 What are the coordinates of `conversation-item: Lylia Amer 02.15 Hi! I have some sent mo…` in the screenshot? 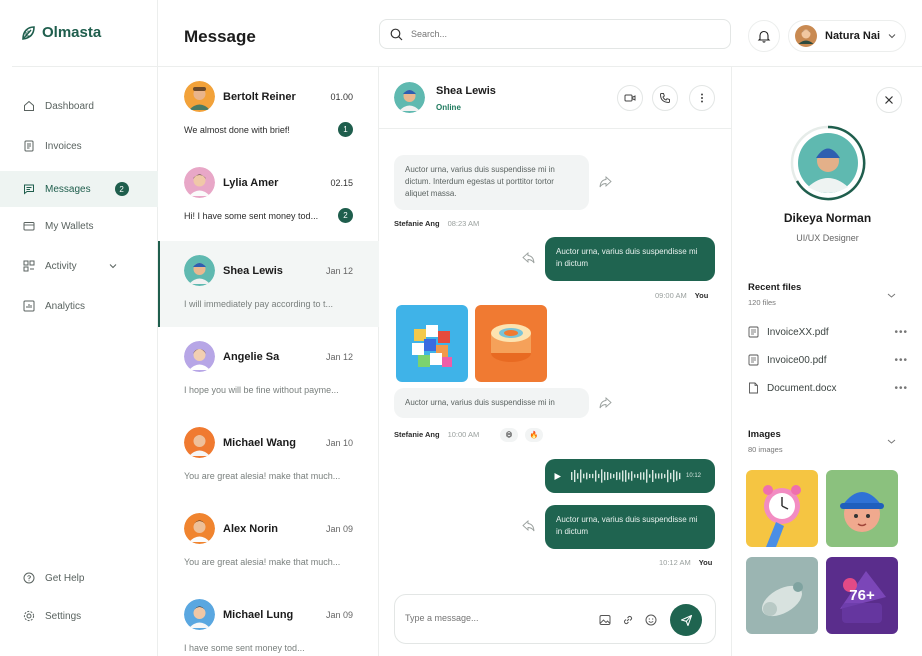 It's located at (268, 196).